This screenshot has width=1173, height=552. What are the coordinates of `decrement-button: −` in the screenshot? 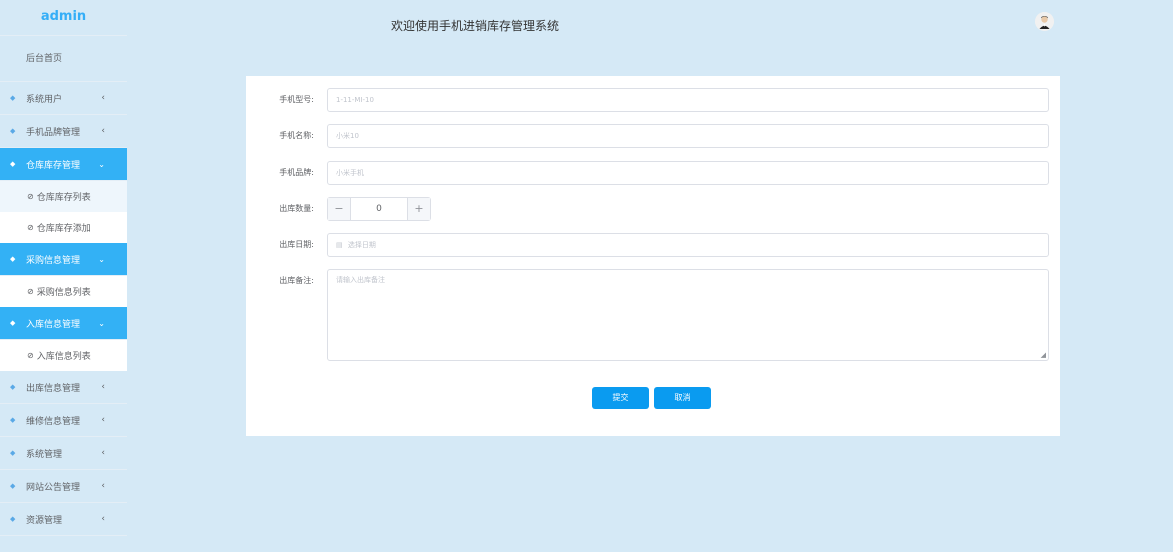 It's located at (339, 209).